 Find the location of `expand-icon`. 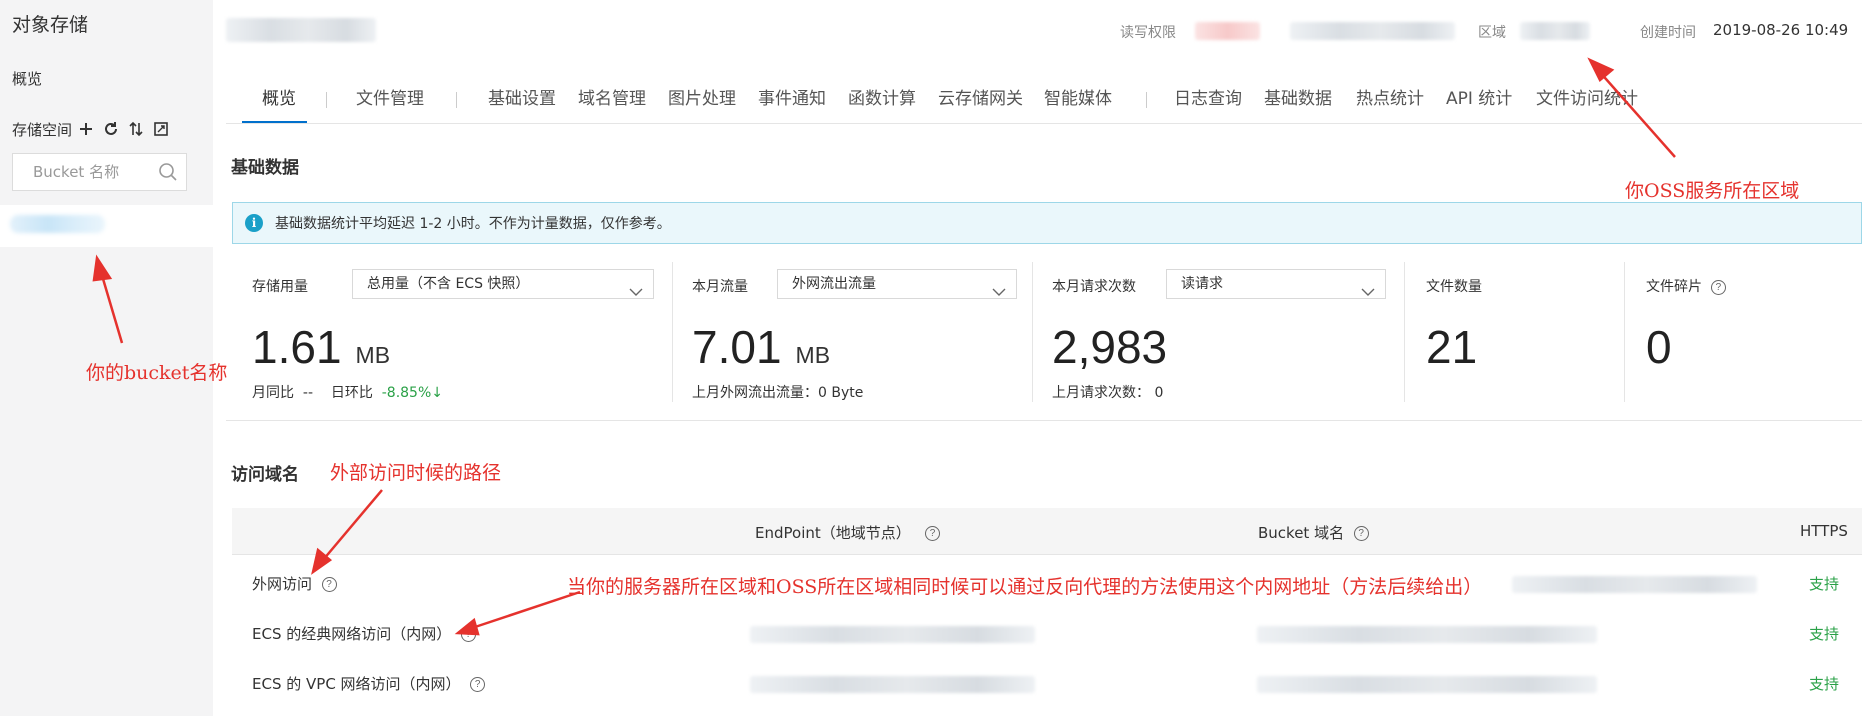

expand-icon is located at coordinates (161, 129).